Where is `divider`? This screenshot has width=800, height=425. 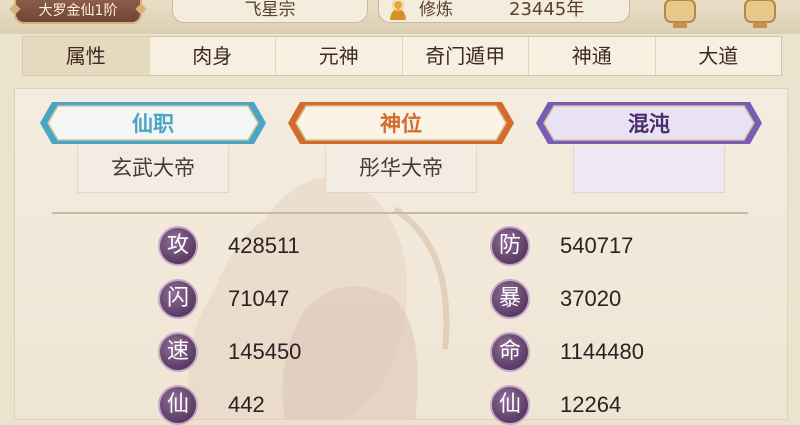 divider is located at coordinates (400, 213).